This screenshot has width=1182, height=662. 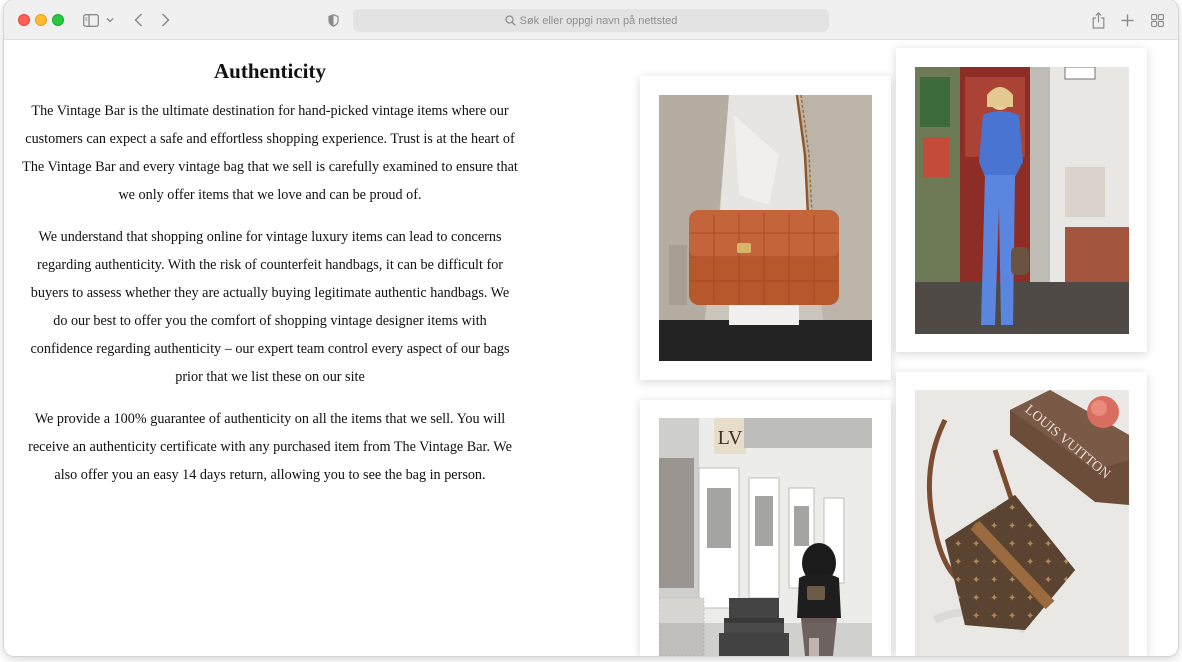 I want to click on share-icon, so click(x=1098, y=20).